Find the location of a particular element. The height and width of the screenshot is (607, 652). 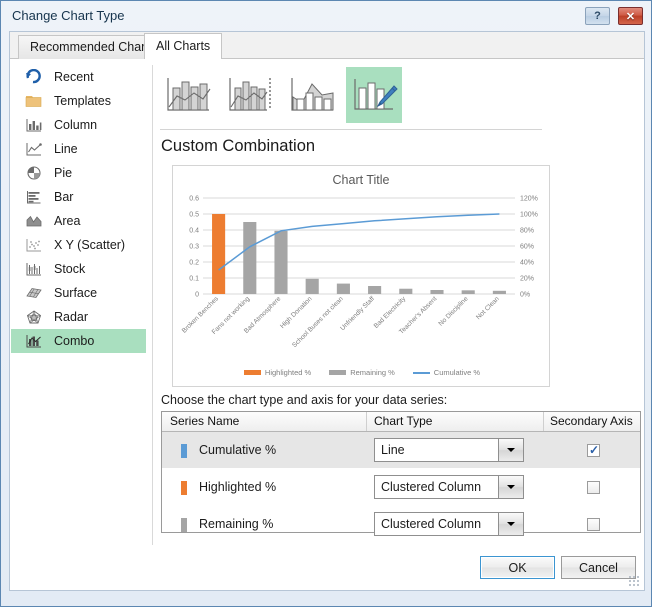

combo-subtype-gallery is located at coordinates (401, 95).